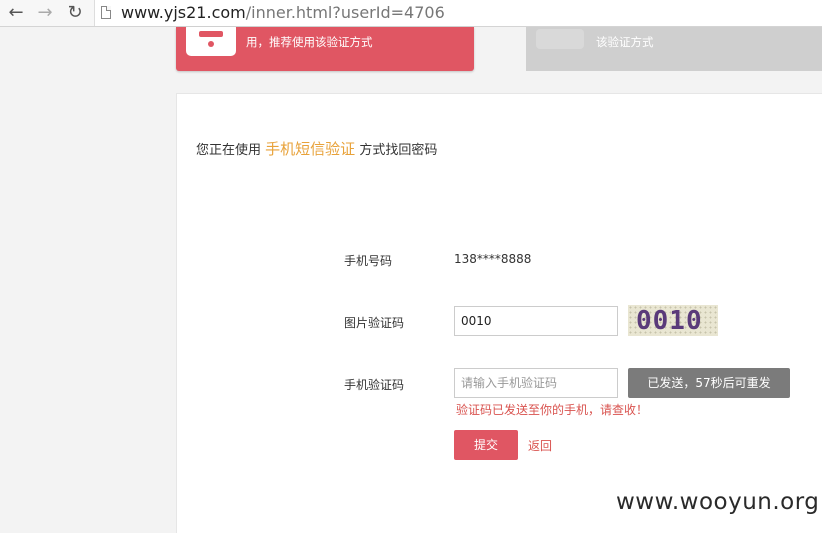 This screenshot has height=533, width=822. What do you see at coordinates (709, 383) in the screenshot?
I see `resend-sms-button: 已发送，57秒后可重发` at bounding box center [709, 383].